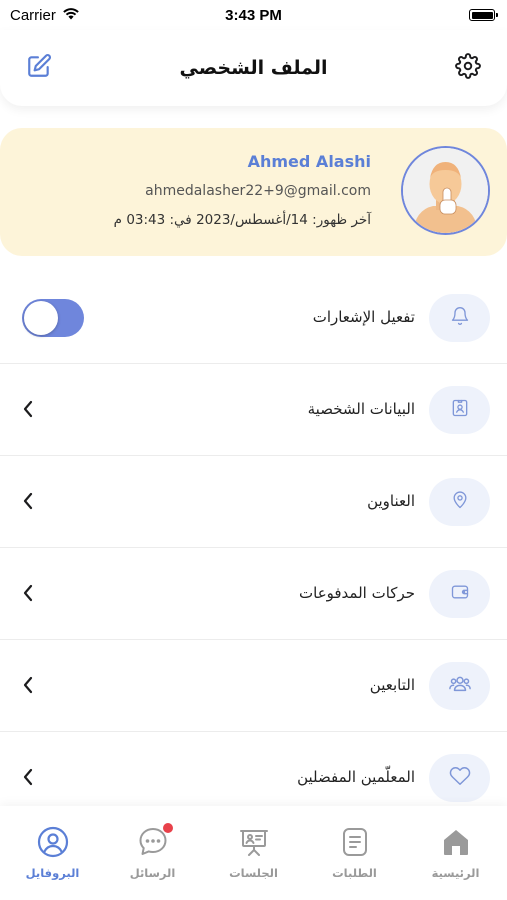  I want to click on tab-home: الرئيسية, so click(455, 853).